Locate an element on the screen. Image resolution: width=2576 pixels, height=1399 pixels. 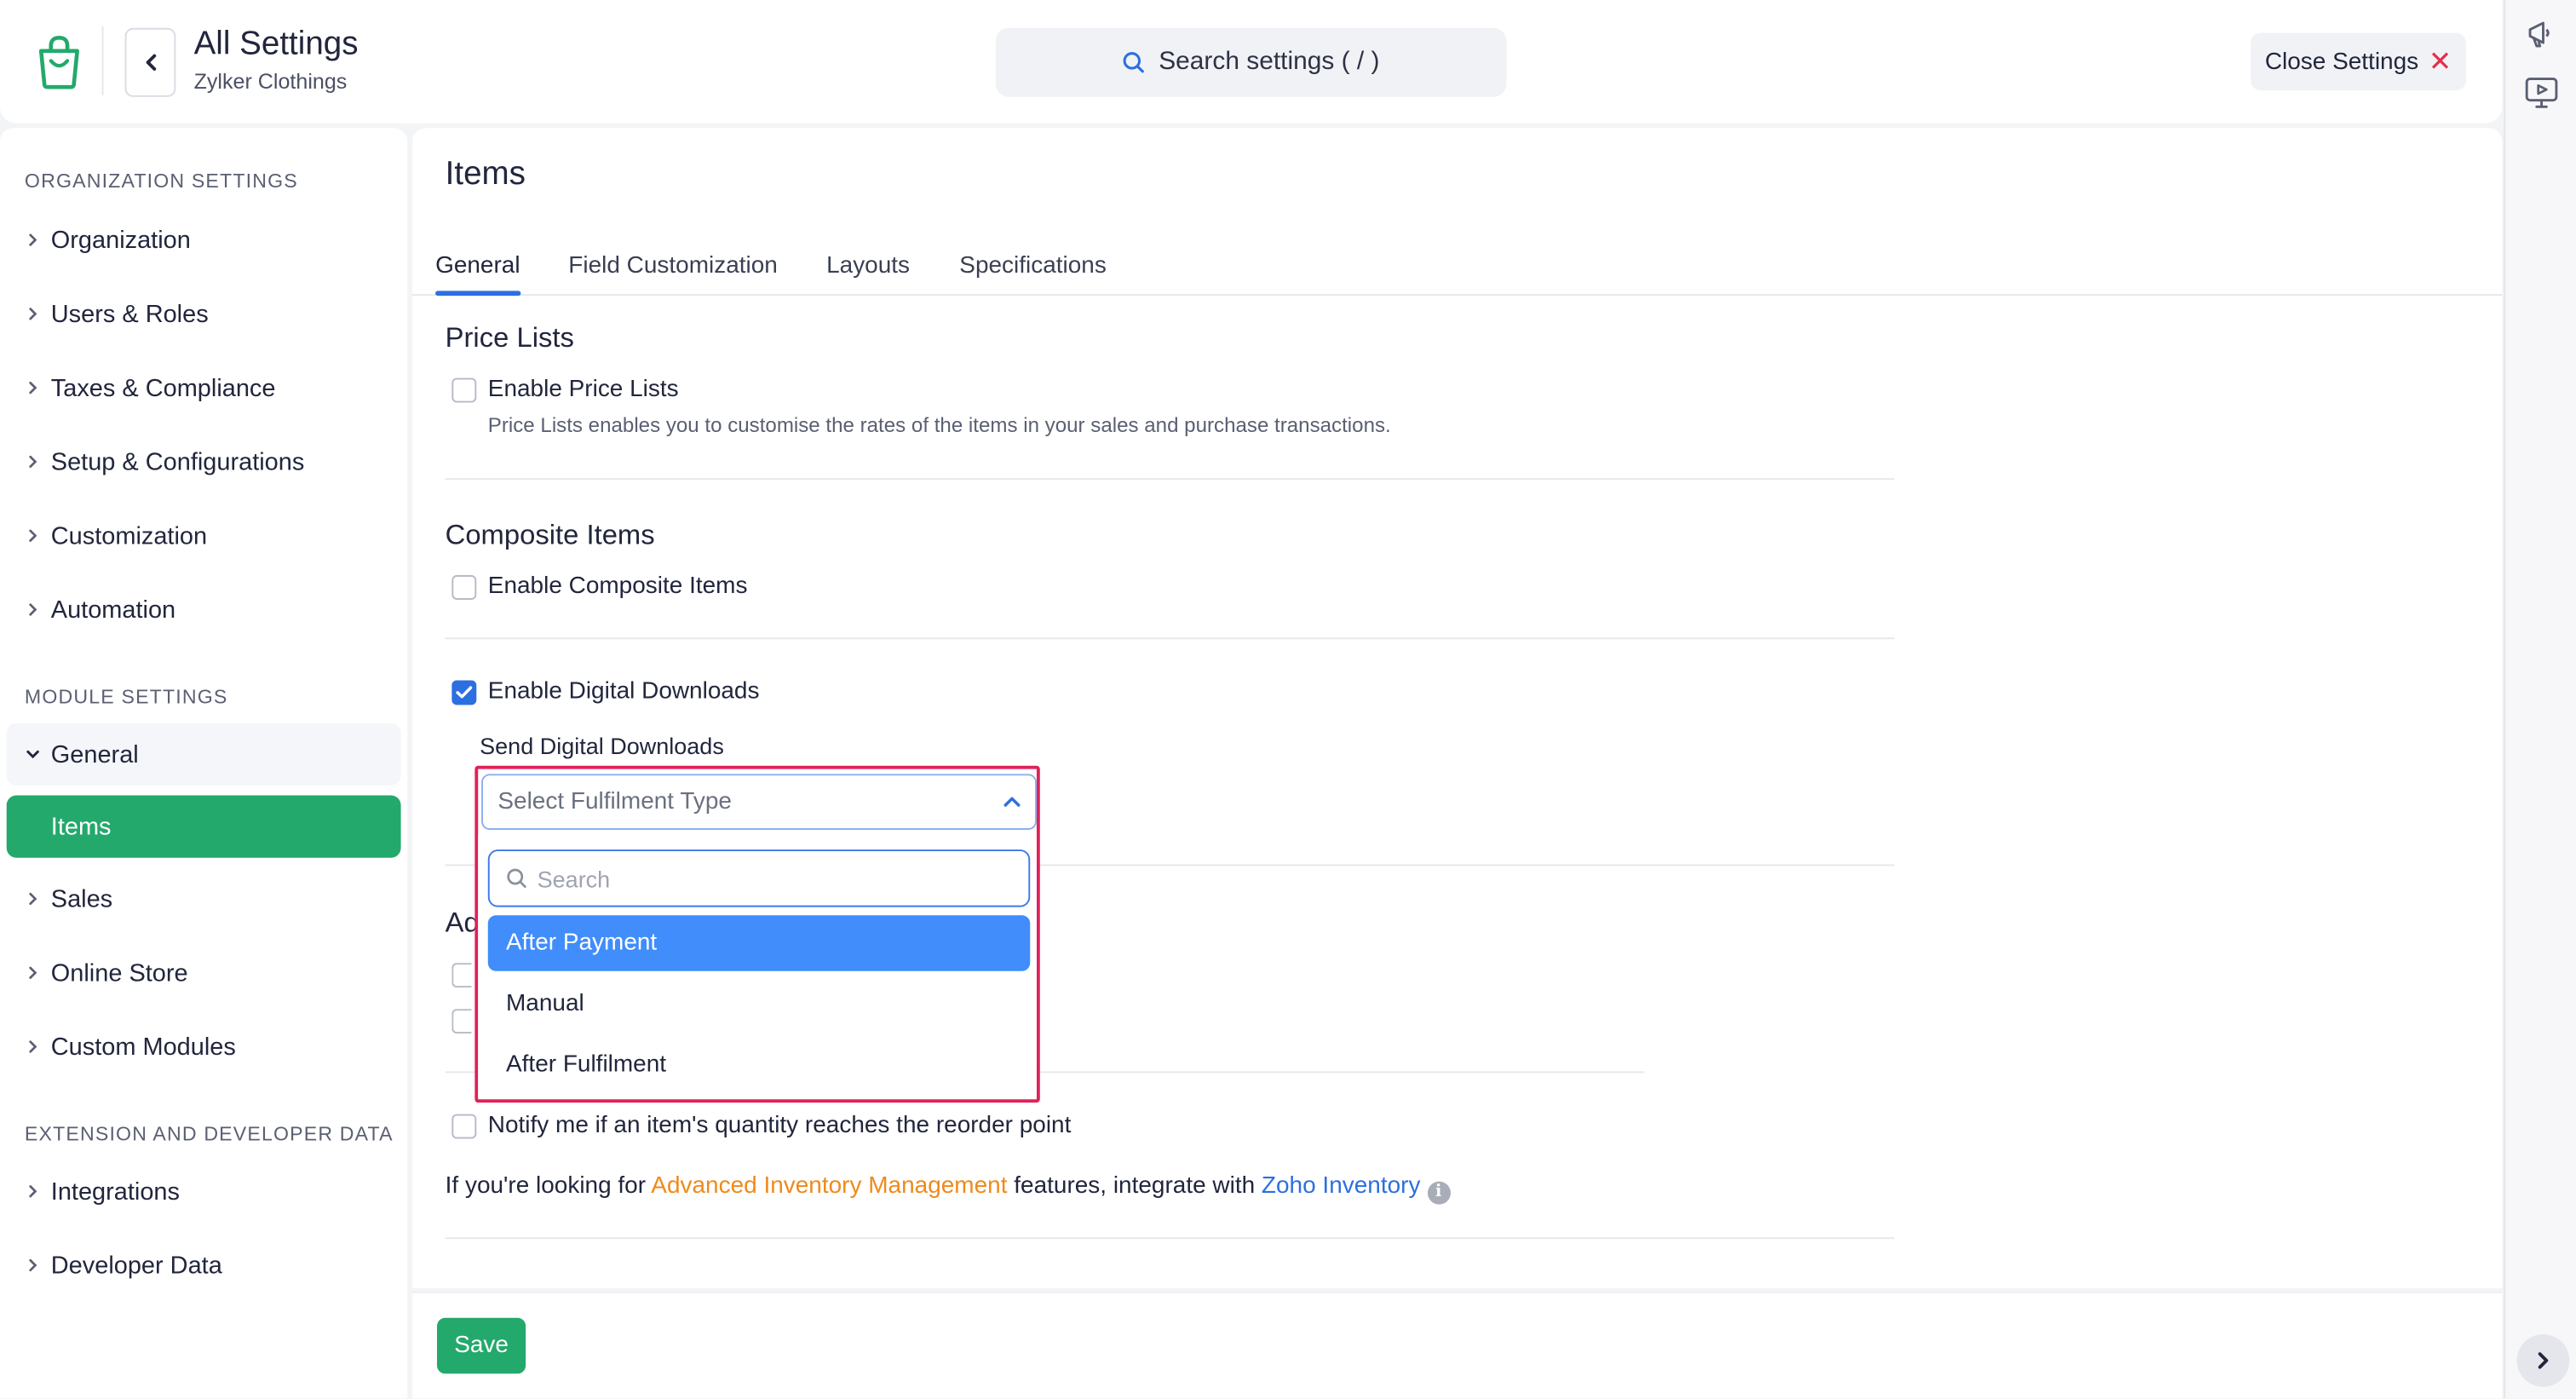
settings-footer: Save is located at coordinates (1458, 1345).